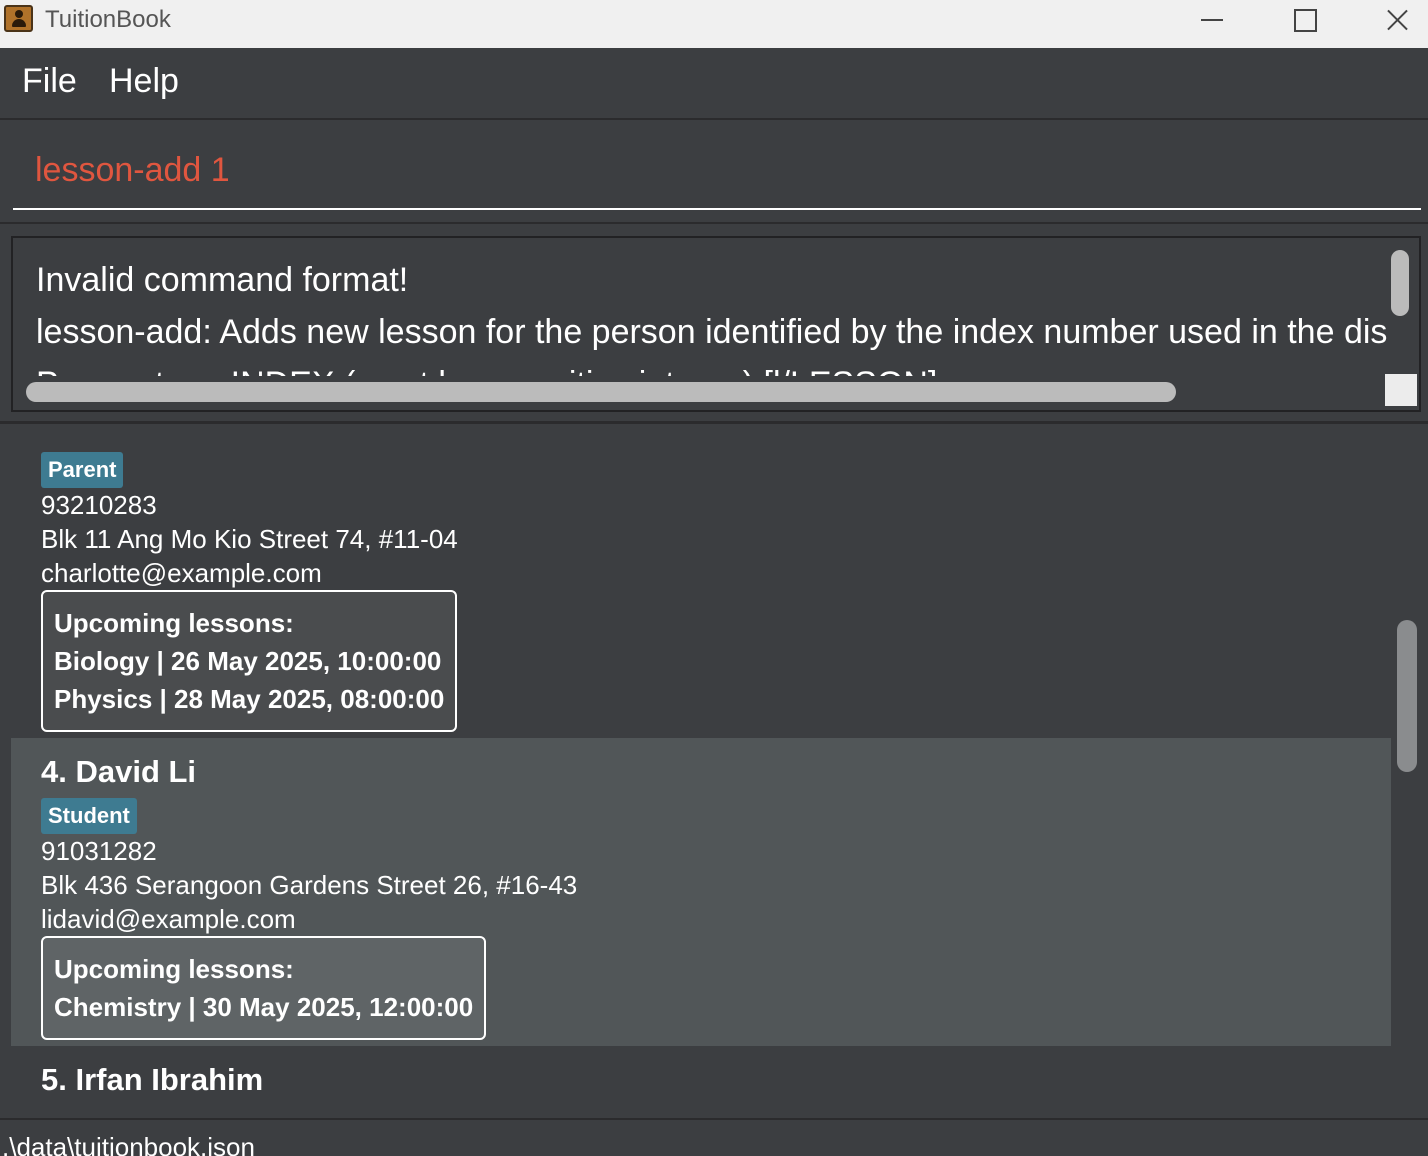  What do you see at coordinates (1212, 20) in the screenshot?
I see `minimize-icon` at bounding box center [1212, 20].